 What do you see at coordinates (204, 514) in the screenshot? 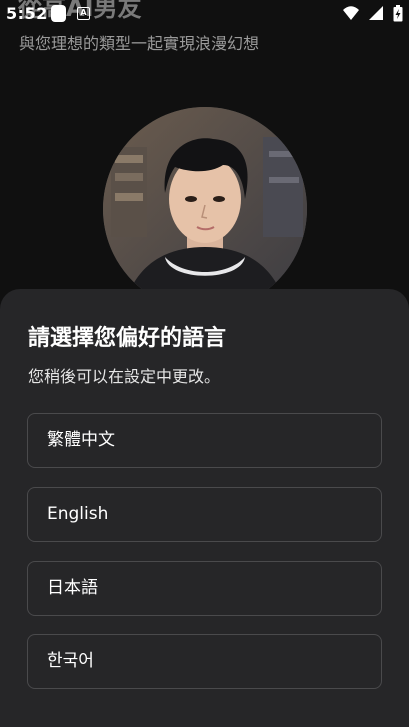
I see `language-option-english: English` at bounding box center [204, 514].